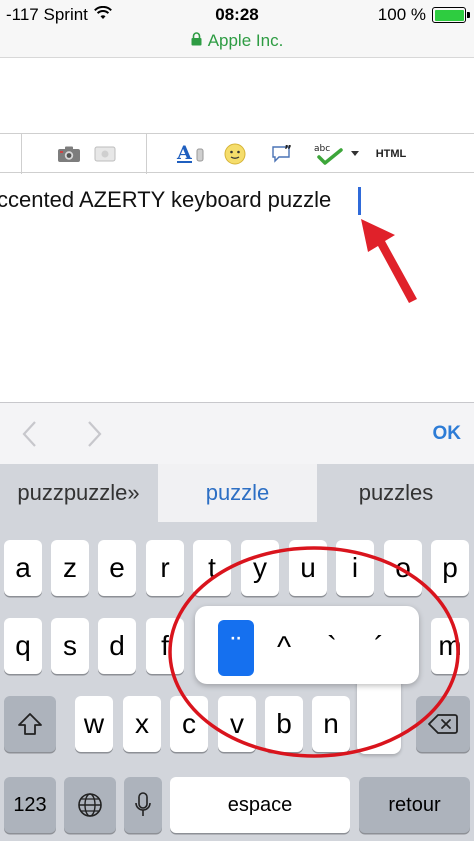  What do you see at coordinates (283, 154) in the screenshot?
I see `quote-icon: ”` at bounding box center [283, 154].